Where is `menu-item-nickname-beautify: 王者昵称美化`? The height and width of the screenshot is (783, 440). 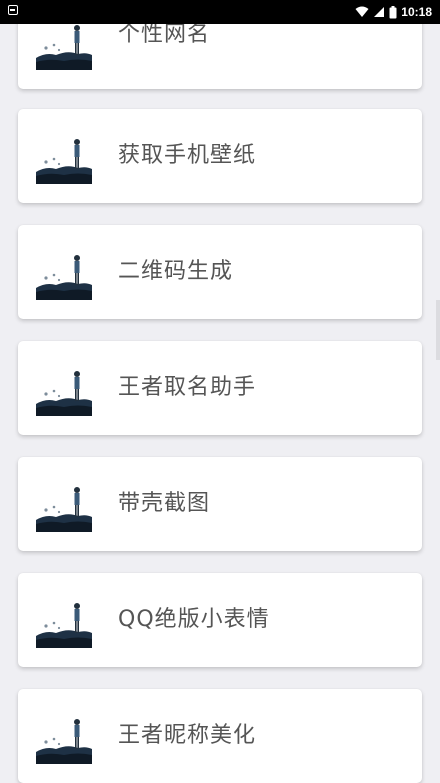
menu-item-nickname-beautify: 王者昵称美化 is located at coordinates (220, 736).